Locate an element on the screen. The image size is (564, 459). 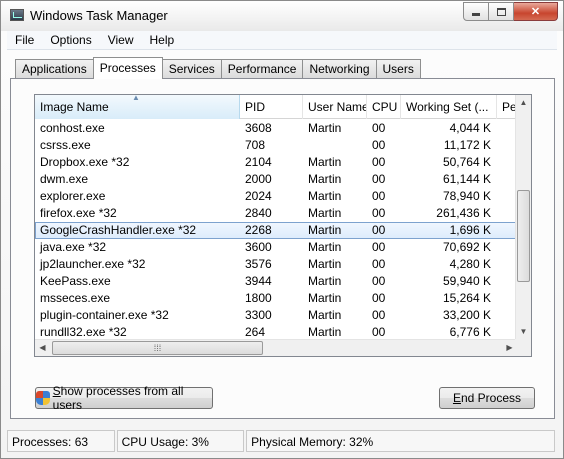
cell-pid: 2000 is located at coordinates (258, 179).